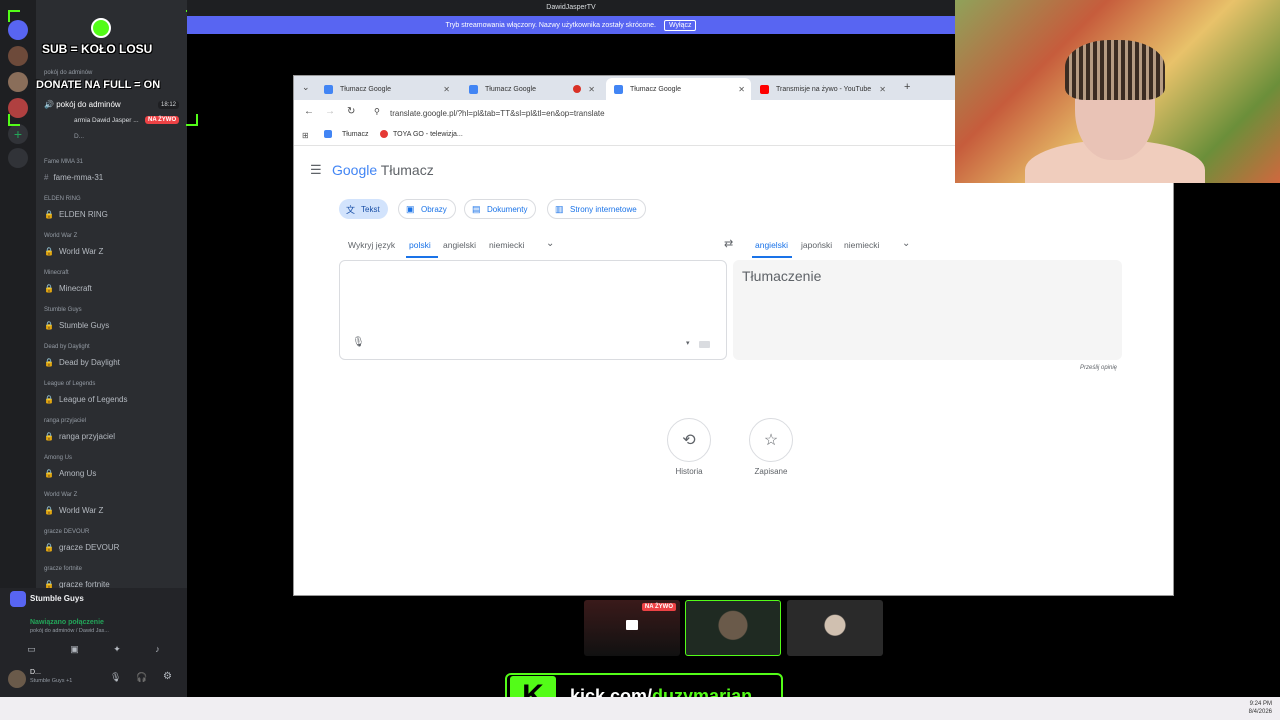 The height and width of the screenshot is (720, 1280). I want to click on target-lang-japanese: japoński, so click(816, 245).